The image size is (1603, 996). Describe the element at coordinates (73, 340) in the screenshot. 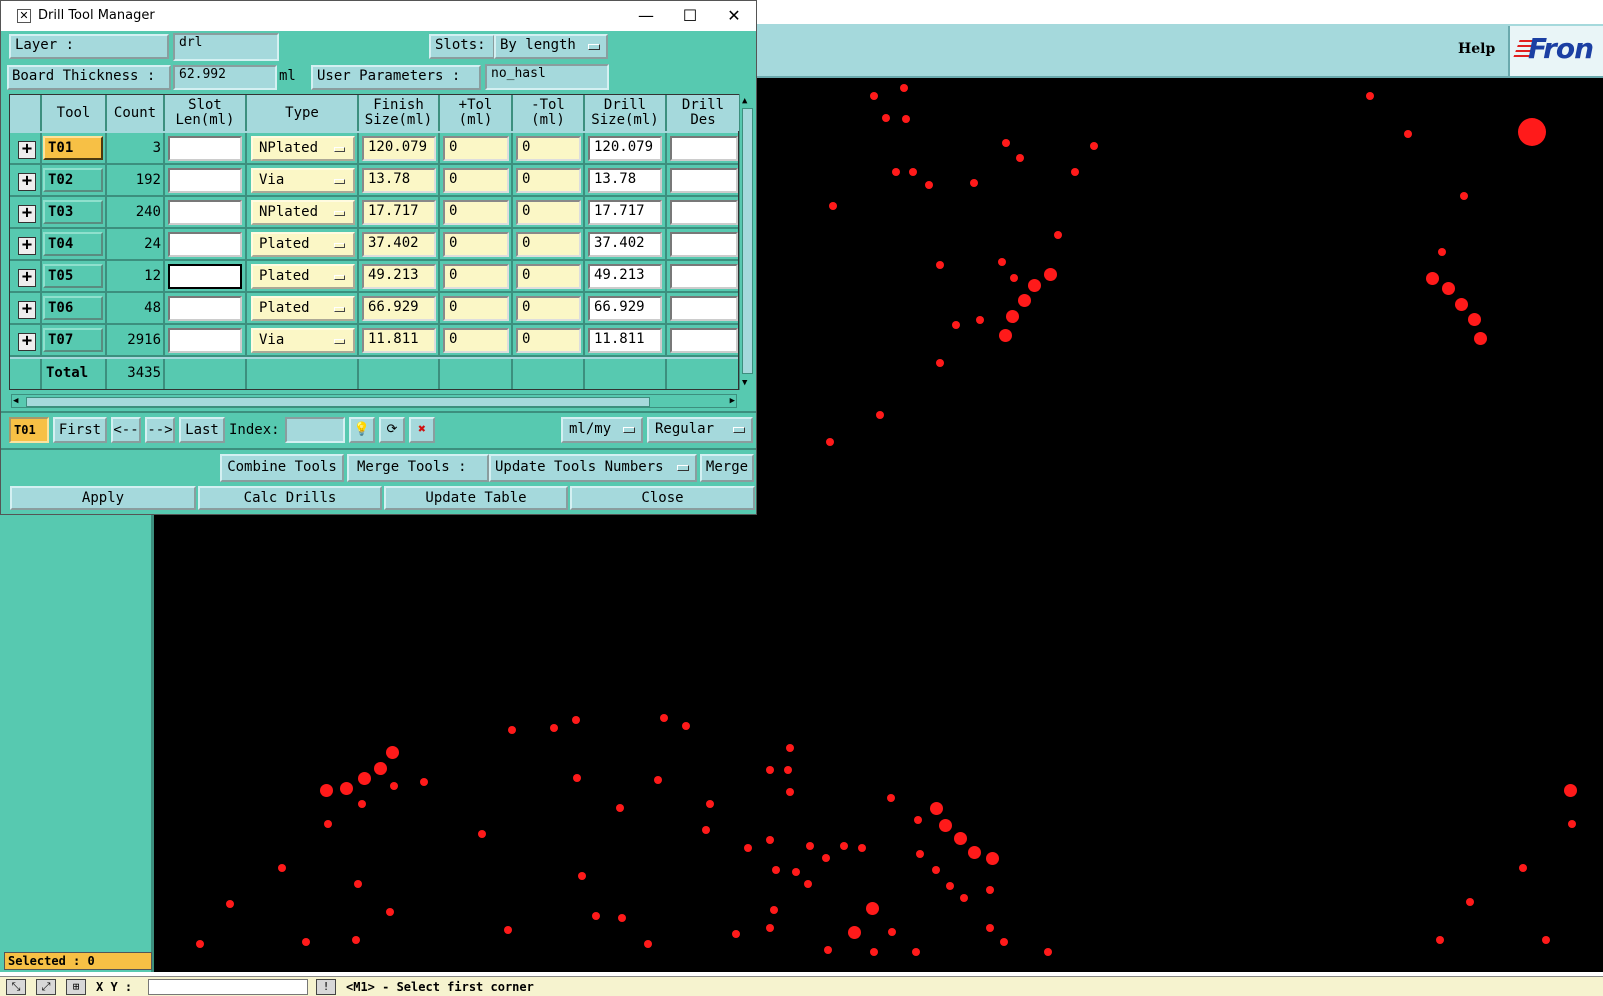

I see `tool-button: T07` at that location.